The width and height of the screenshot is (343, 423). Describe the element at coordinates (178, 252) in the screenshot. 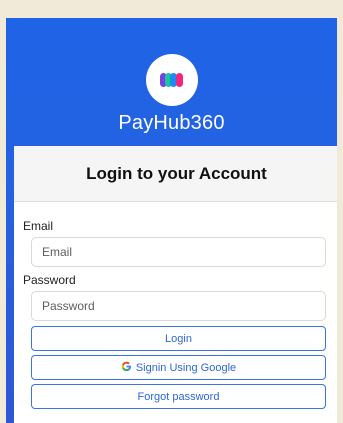

I see `email-field` at that location.